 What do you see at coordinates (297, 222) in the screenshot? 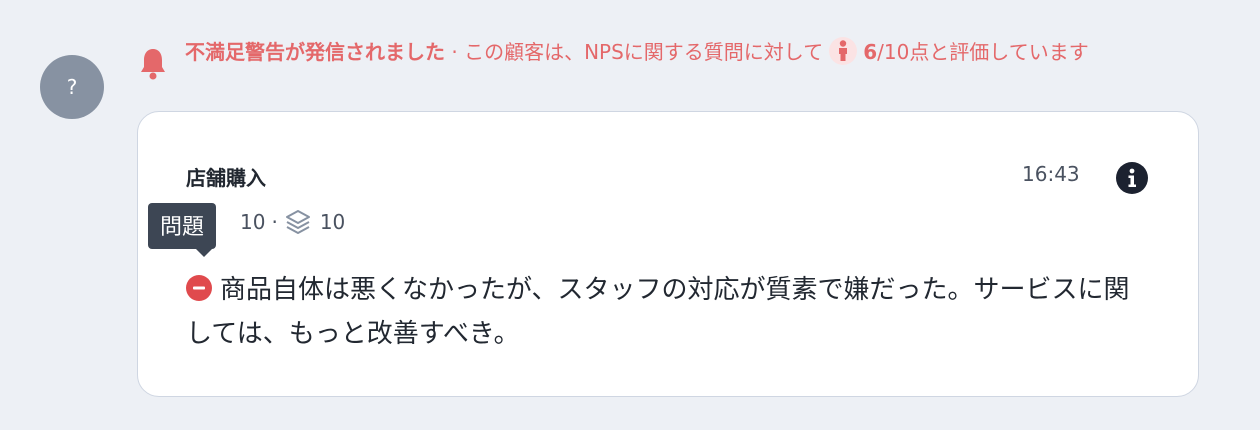
I see `layers-icon` at bounding box center [297, 222].